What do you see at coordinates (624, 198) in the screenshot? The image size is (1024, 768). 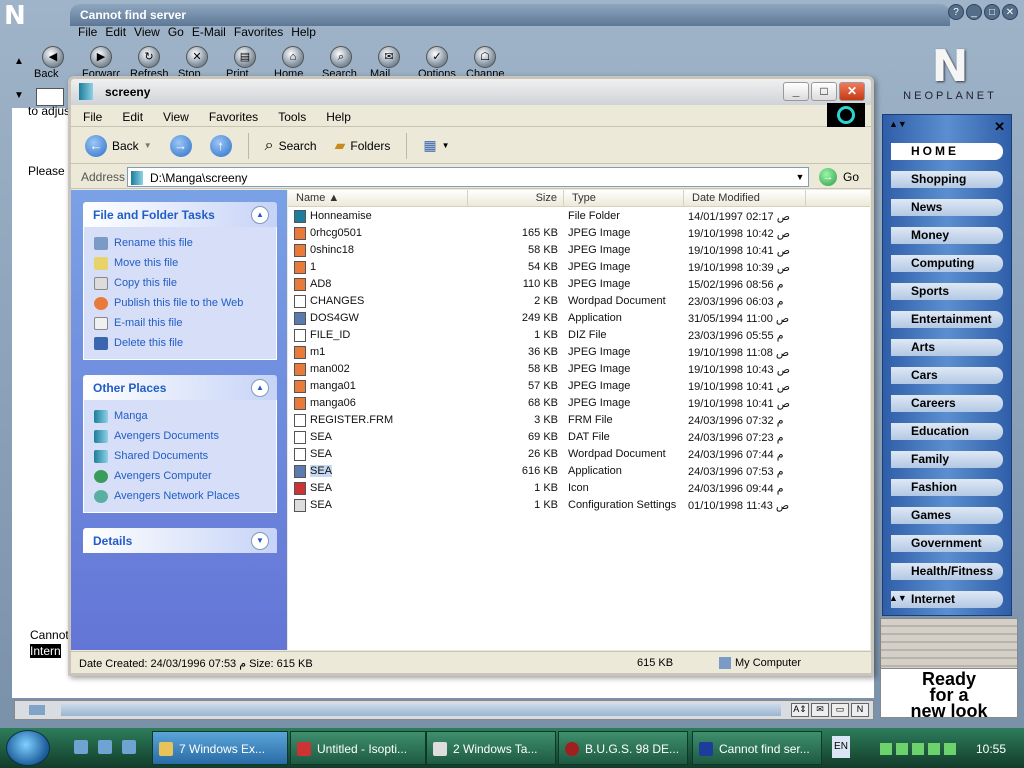 I see `column-type: Type` at bounding box center [624, 198].